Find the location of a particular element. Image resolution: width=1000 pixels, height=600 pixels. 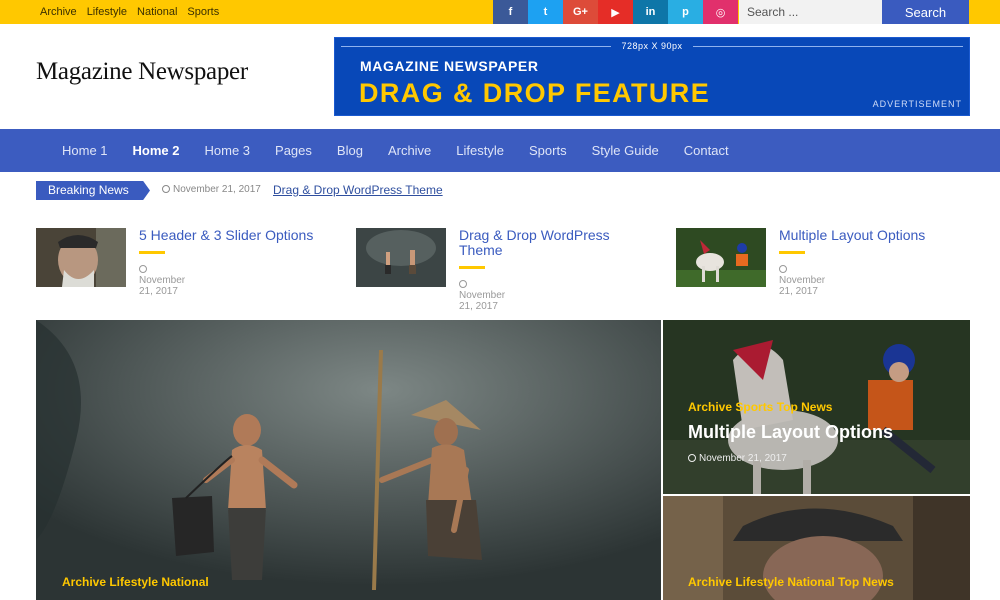

ad-size-label: 728px X 90px is located at coordinates (652, 46).